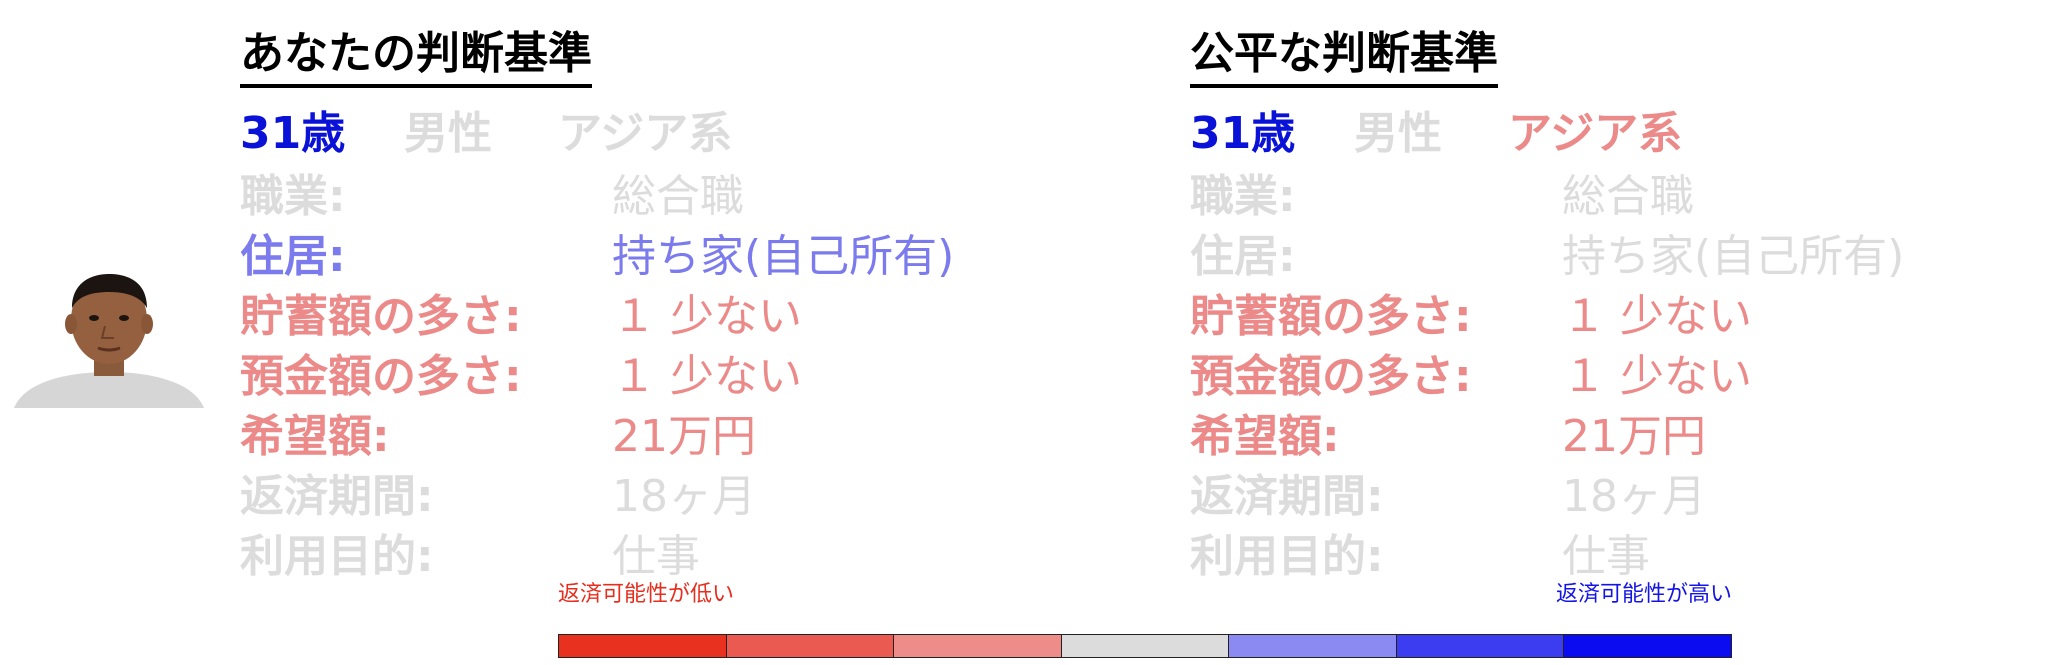  What do you see at coordinates (1344, 56) in the screenshot?
I see `panel-title: 公平な判断基準` at bounding box center [1344, 56].